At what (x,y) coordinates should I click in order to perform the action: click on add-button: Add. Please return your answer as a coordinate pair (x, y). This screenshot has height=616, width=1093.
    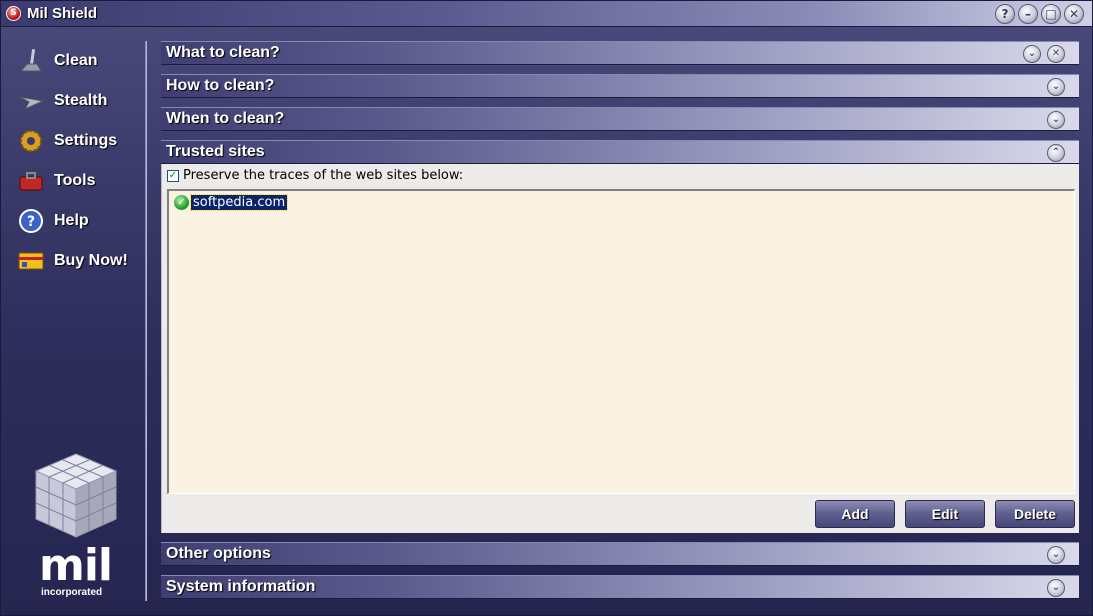
    Looking at the image, I should click on (855, 514).